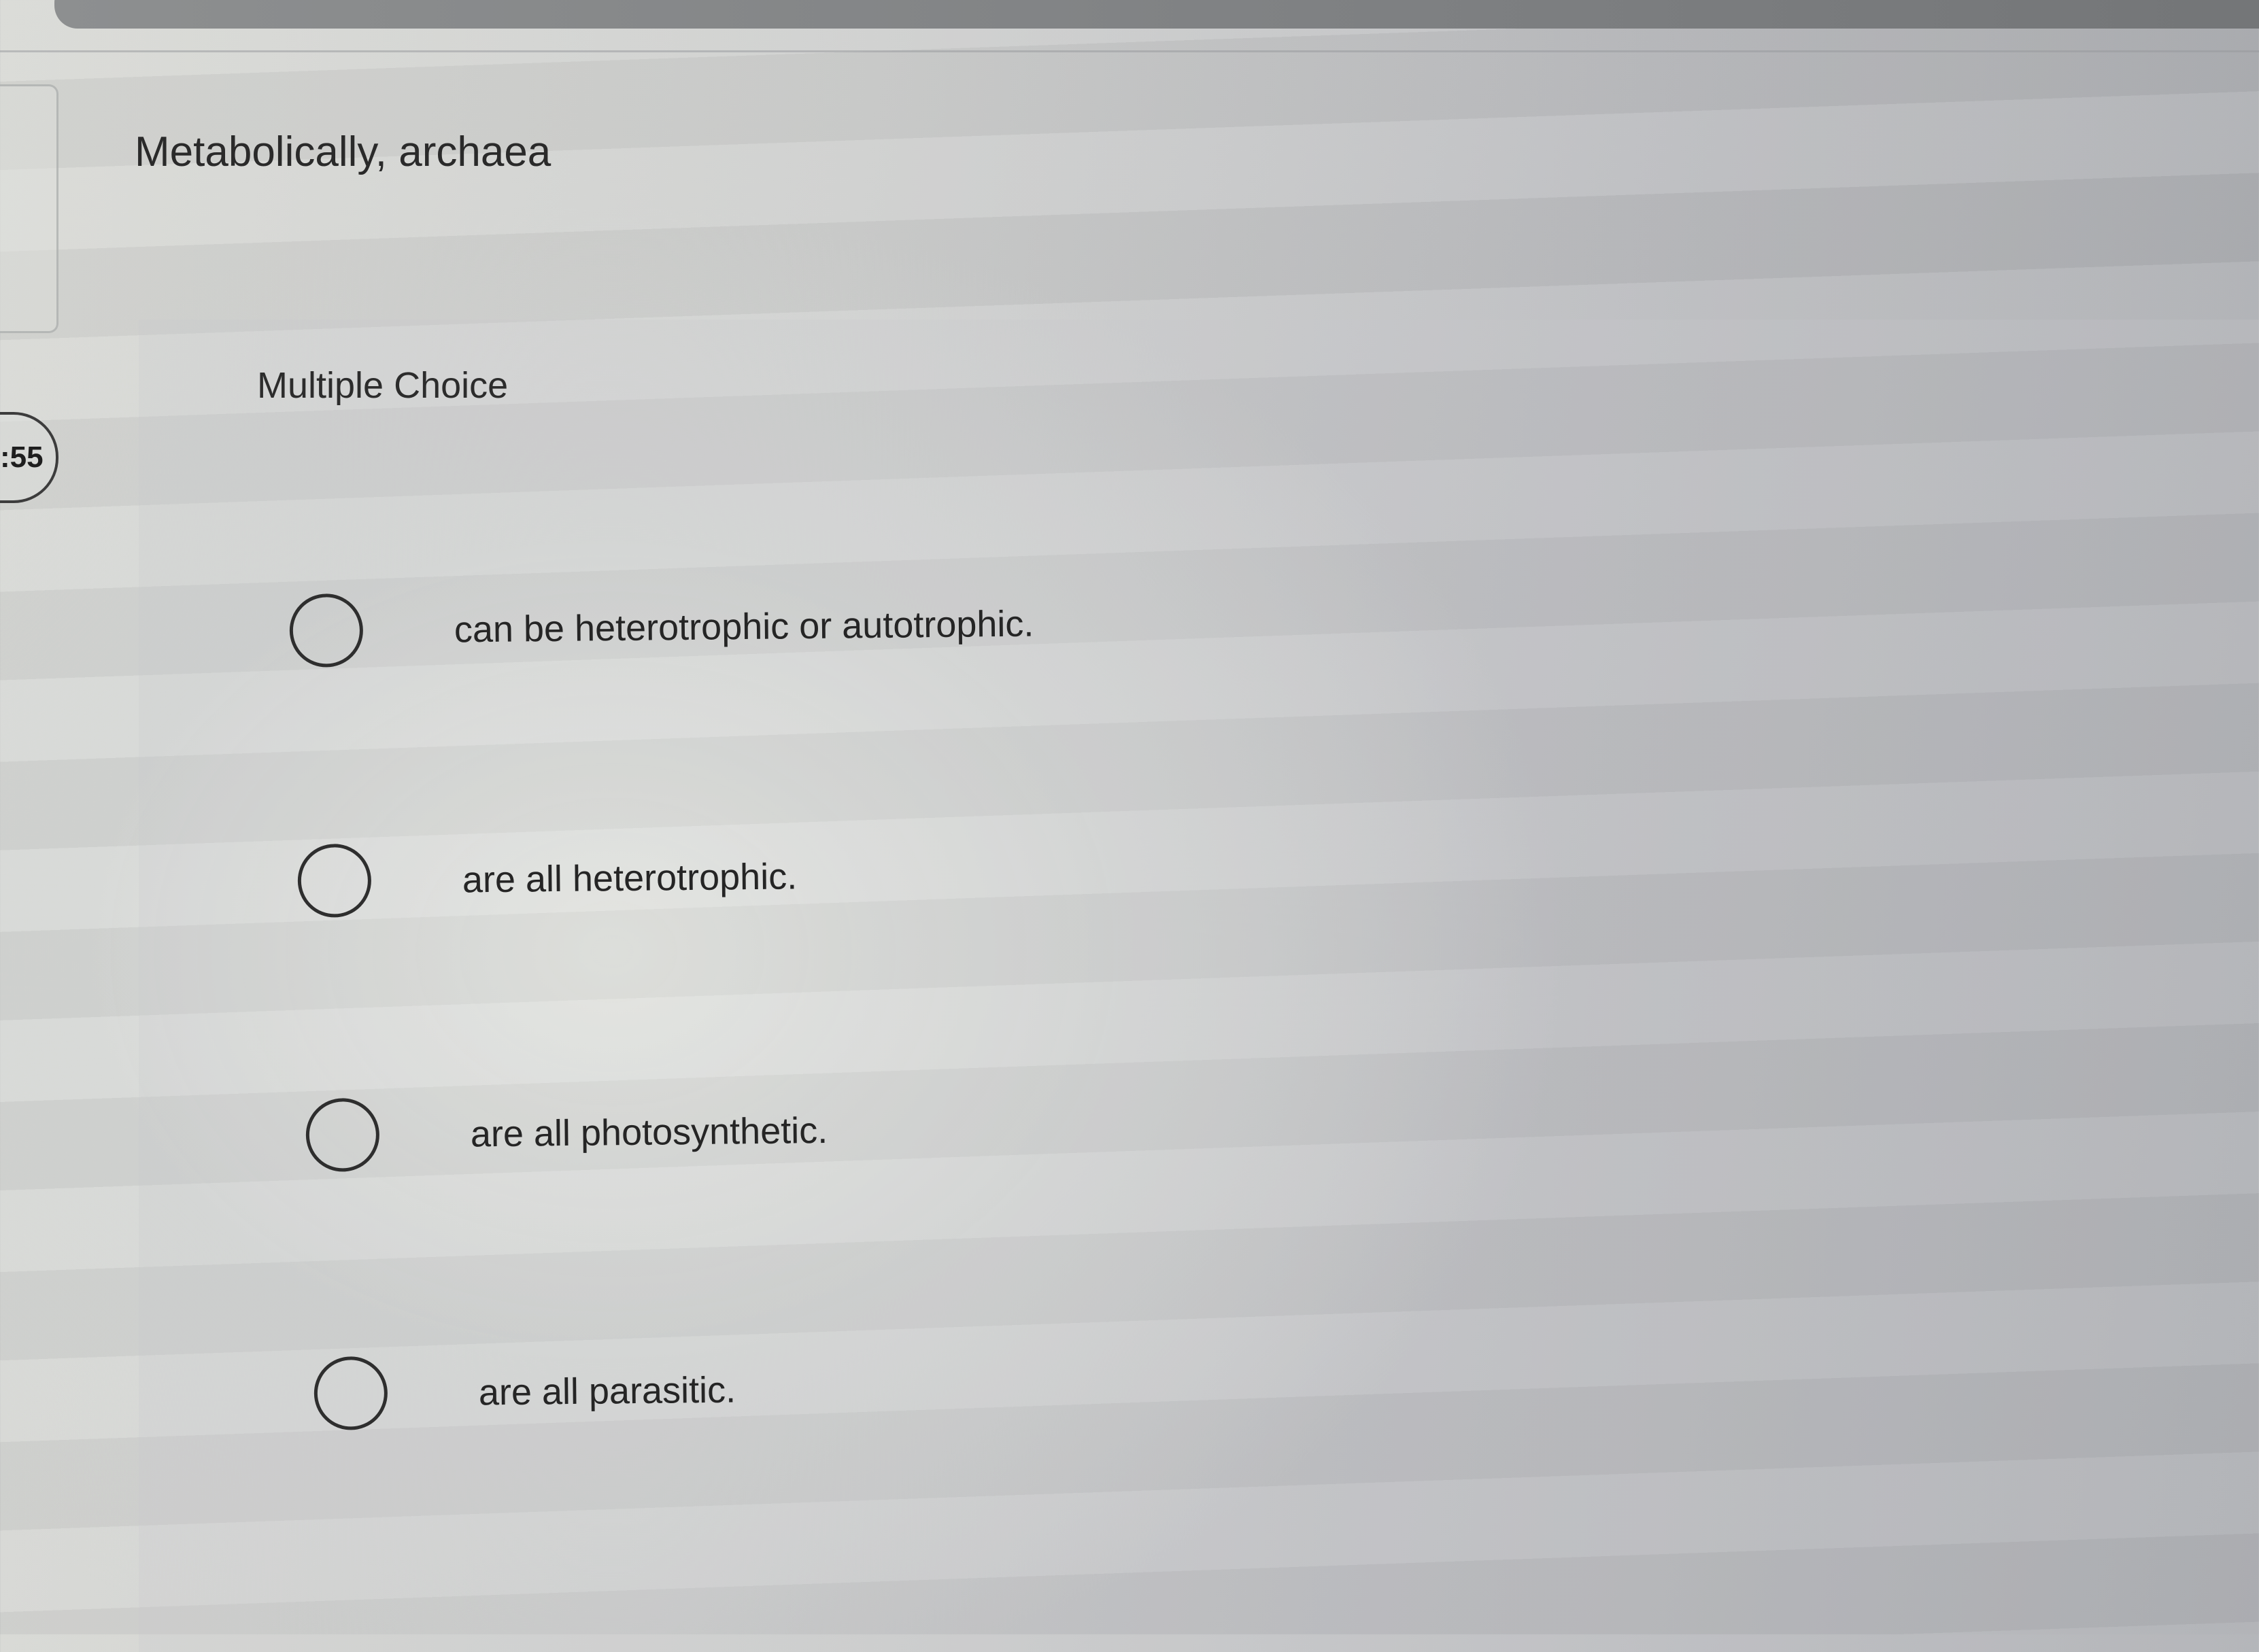  What do you see at coordinates (1156, 14) in the screenshot?
I see `top-navigation-bar` at bounding box center [1156, 14].